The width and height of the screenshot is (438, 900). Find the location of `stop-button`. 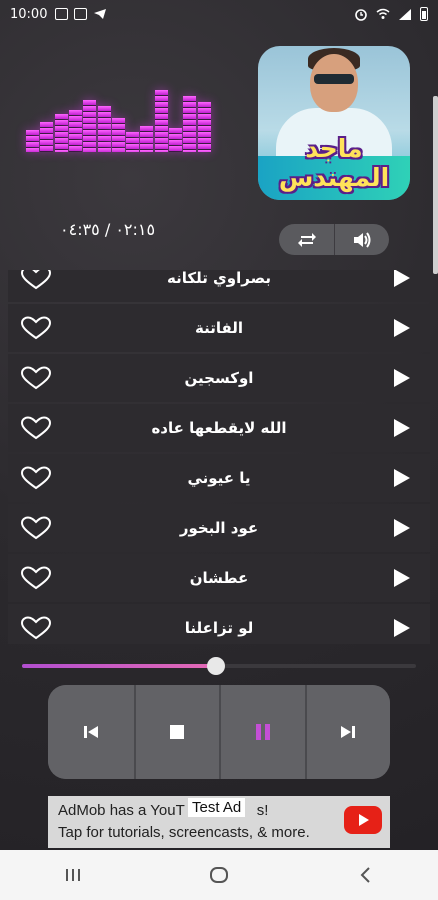

stop-button is located at coordinates (176, 732).